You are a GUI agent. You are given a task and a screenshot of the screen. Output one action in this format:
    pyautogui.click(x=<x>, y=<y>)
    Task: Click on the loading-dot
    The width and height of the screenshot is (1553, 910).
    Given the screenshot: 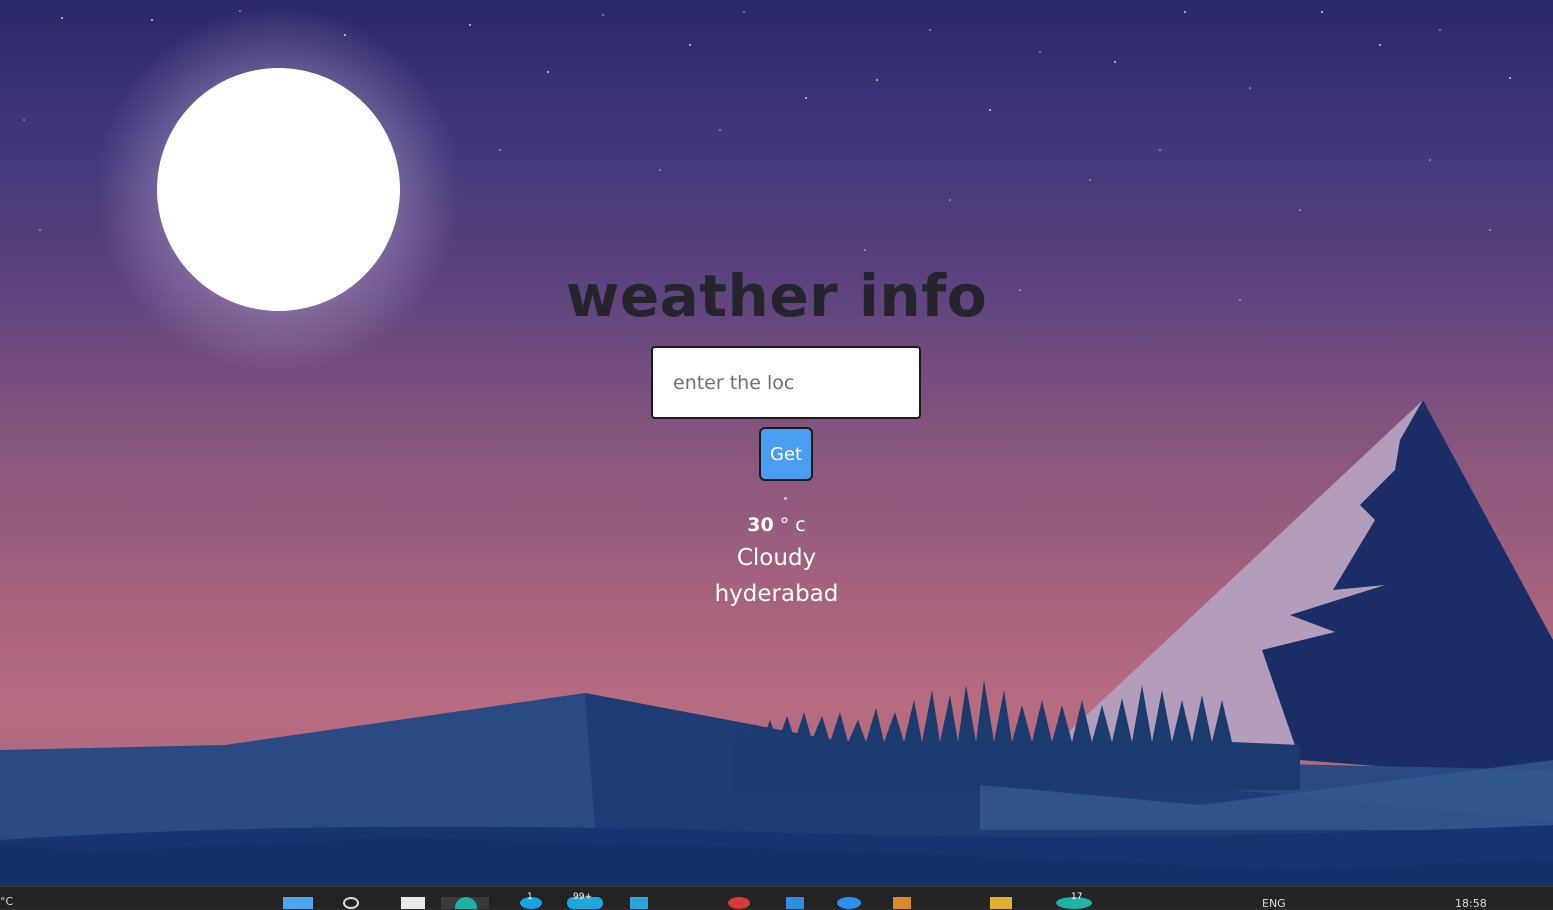 What is the action you would take?
    pyautogui.click(x=785, y=498)
    